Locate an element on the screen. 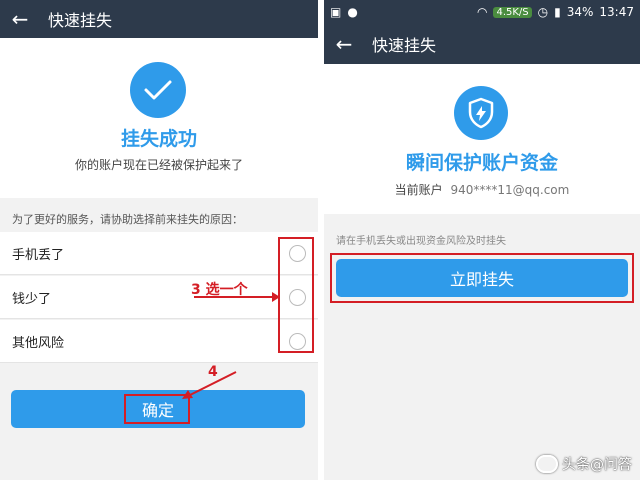 The width and height of the screenshot is (640, 480). watermark: 头条@问答 is located at coordinates (584, 464).